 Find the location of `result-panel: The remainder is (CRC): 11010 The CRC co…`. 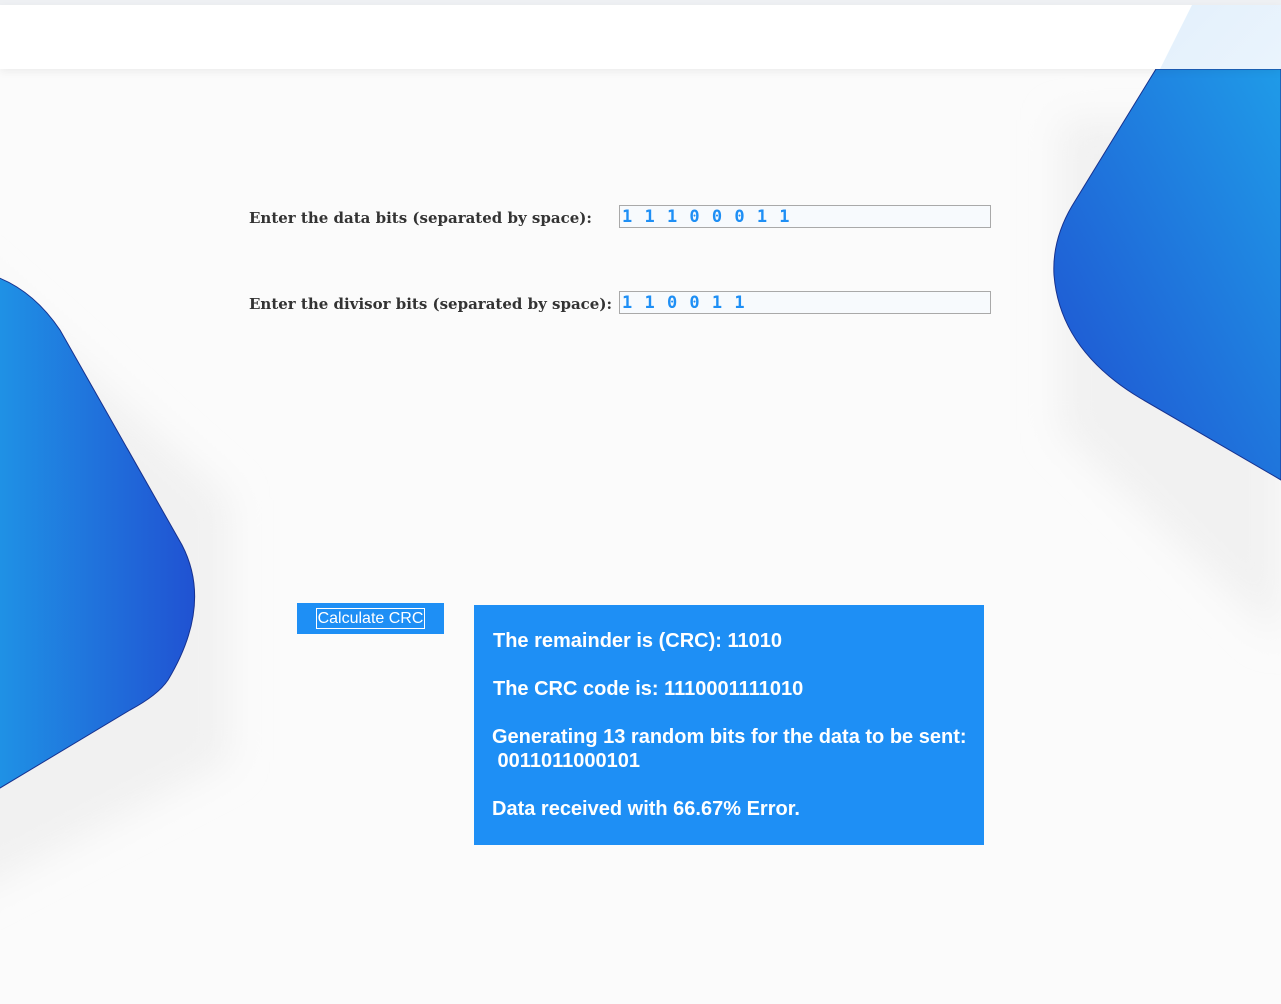

result-panel: The remainder is (CRC): 11010 The CRC co… is located at coordinates (729, 725).